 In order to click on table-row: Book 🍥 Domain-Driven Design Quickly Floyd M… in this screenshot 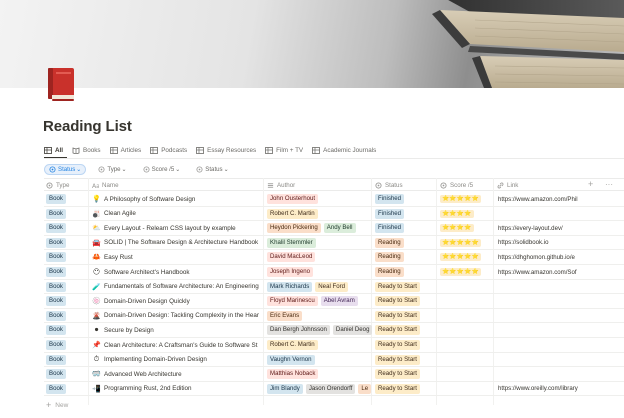, I will do `click(334, 301)`.